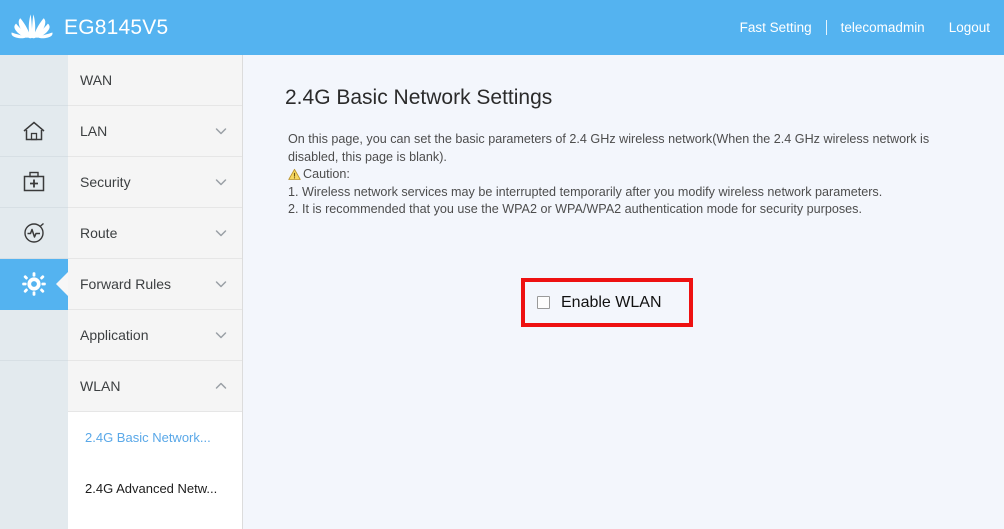 The image size is (1004, 529). What do you see at coordinates (155, 182) in the screenshot?
I see `menu-item-security: Security` at bounding box center [155, 182].